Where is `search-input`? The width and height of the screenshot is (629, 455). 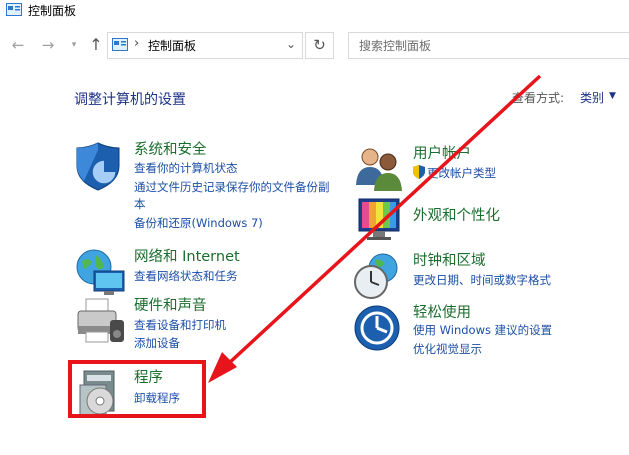 search-input is located at coordinates (489, 46).